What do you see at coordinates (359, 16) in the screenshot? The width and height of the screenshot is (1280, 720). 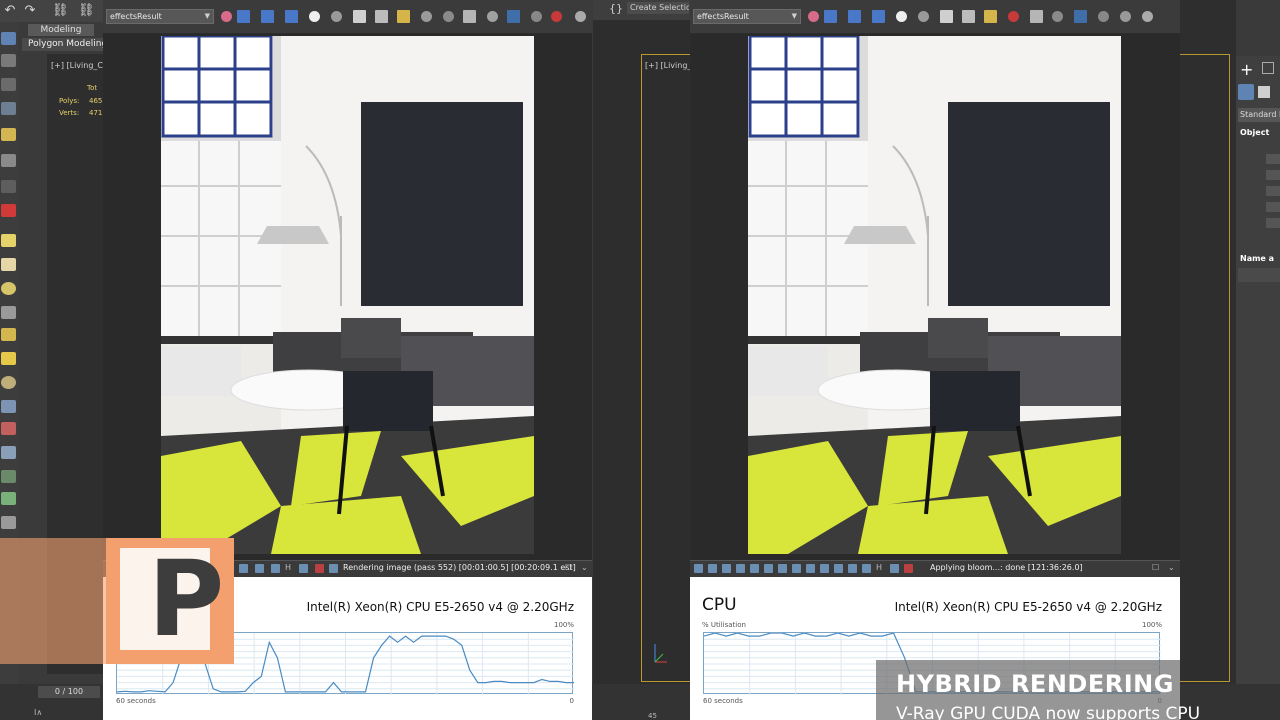 I see `save-icon` at bounding box center [359, 16].